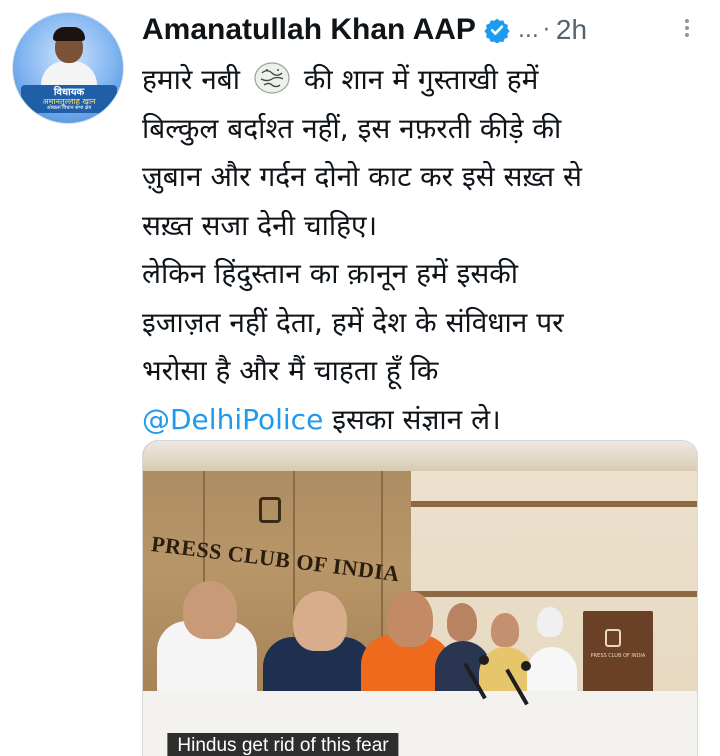  Describe the element at coordinates (412, 419) in the screenshot. I see `tweet-text-segment: इसका संज्ञान ले।` at that location.